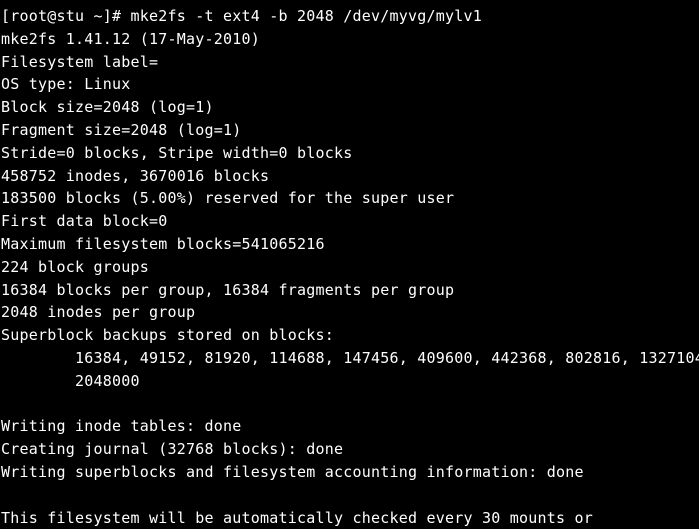 Image resolution: width=699 pixels, height=529 pixels. I want to click on terminal-line: OS type: Linux, so click(66, 84).